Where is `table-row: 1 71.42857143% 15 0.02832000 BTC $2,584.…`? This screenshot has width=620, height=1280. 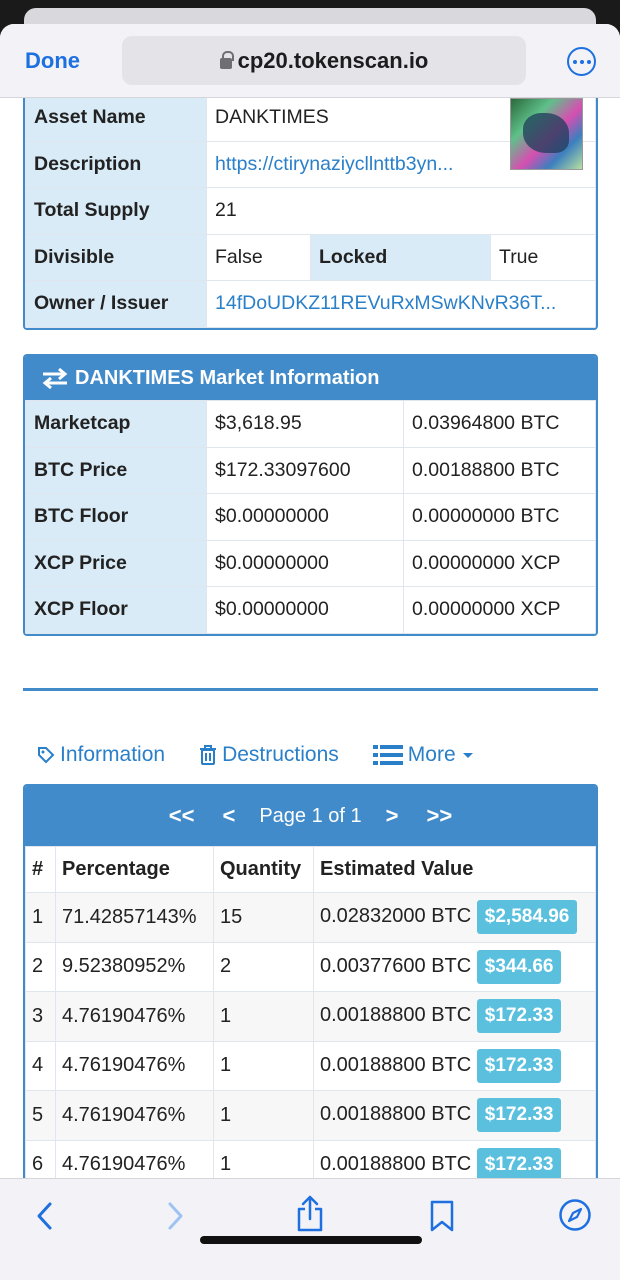
table-row: 1 71.42857143% 15 0.02832000 BTC $2,584.… is located at coordinates (310, 917).